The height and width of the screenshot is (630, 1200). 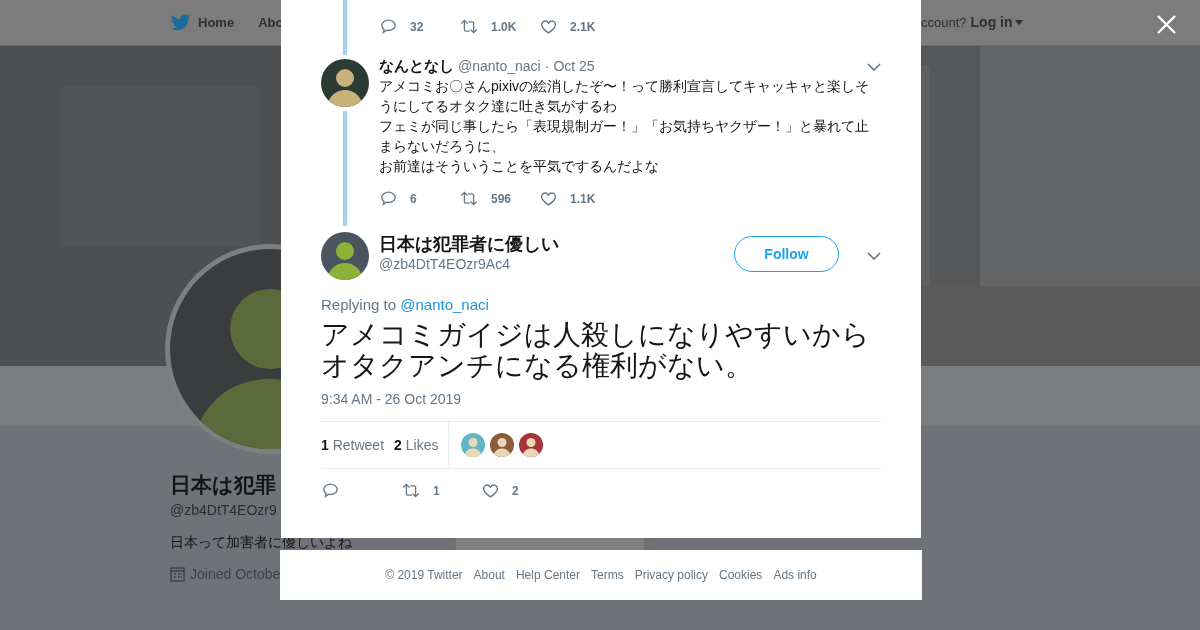 I want to click on tweet-text: お前達はそういうことを平気でするんだよな, so click(x=519, y=166).